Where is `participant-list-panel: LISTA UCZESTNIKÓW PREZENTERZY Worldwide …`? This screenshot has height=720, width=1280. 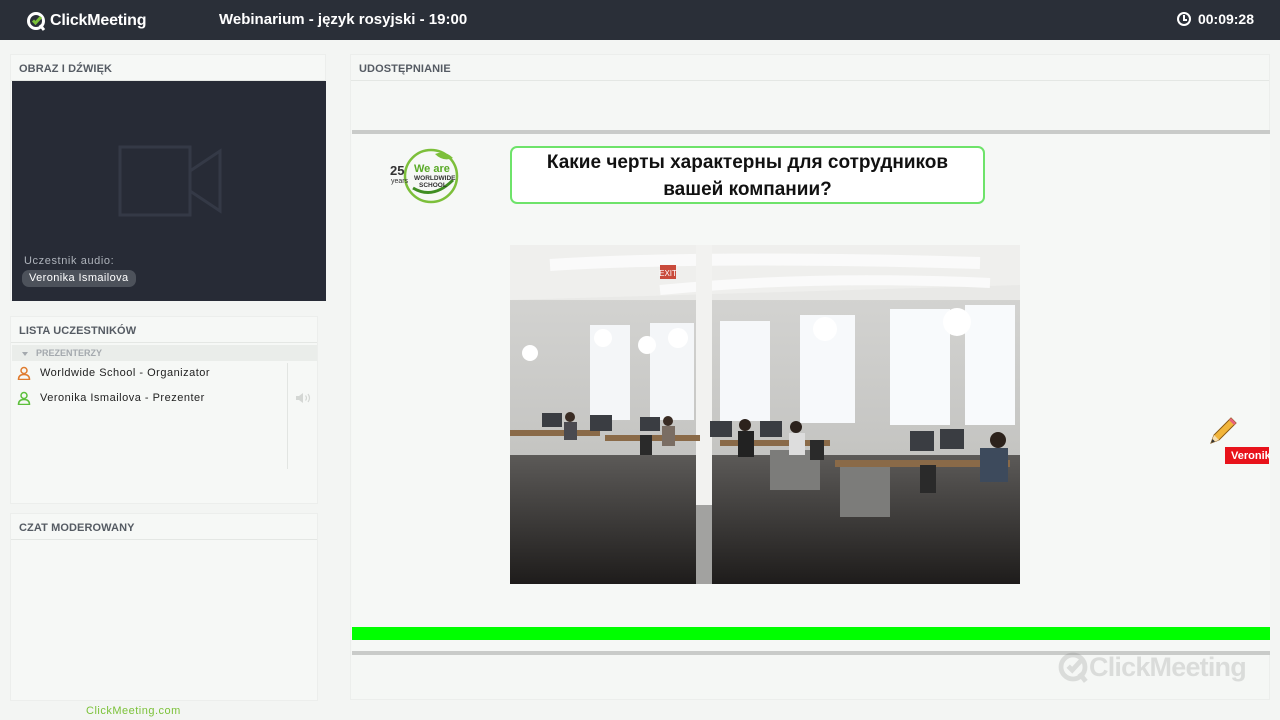
participant-list-panel: LISTA UCZESTNIKÓW PREZENTERZY Worldwide … is located at coordinates (164, 410).